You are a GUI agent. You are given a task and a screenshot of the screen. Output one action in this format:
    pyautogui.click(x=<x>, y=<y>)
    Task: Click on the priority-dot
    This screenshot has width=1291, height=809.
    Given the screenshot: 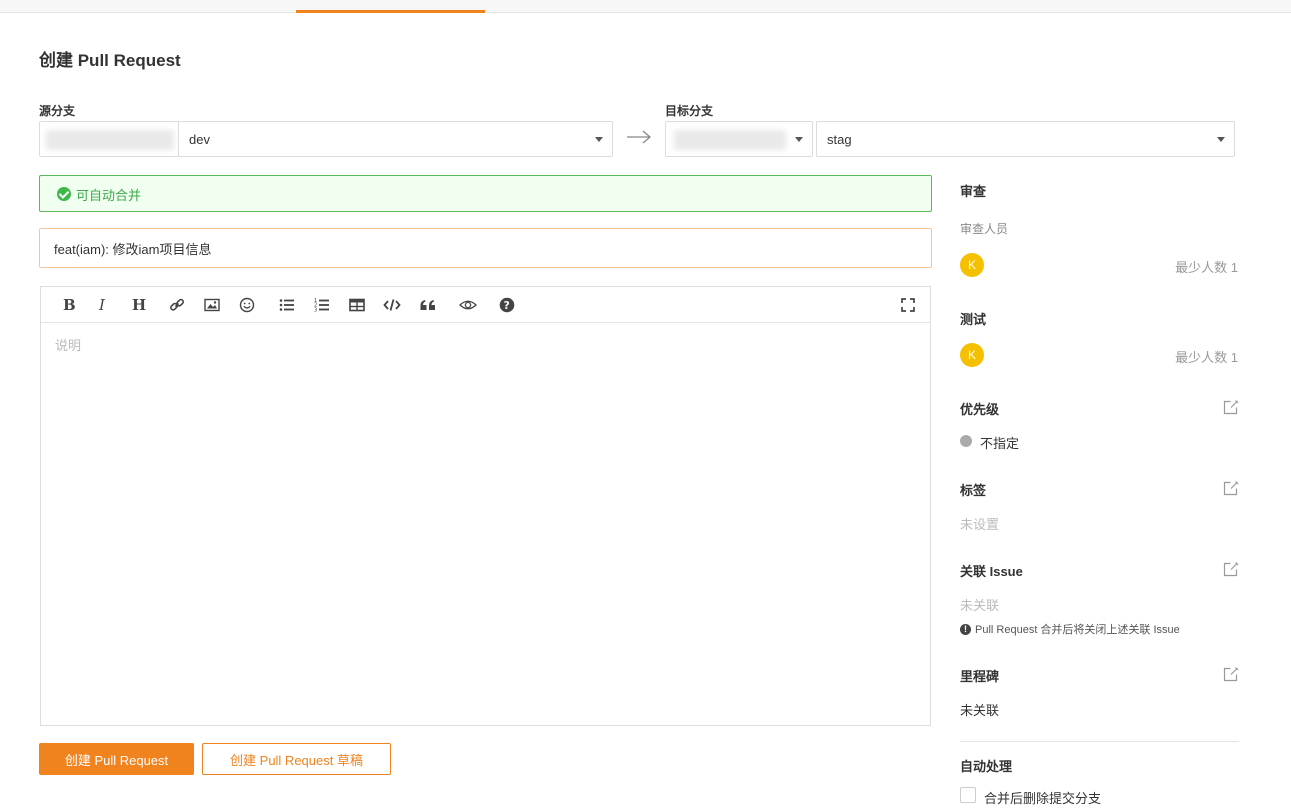 What is the action you would take?
    pyautogui.click(x=966, y=441)
    